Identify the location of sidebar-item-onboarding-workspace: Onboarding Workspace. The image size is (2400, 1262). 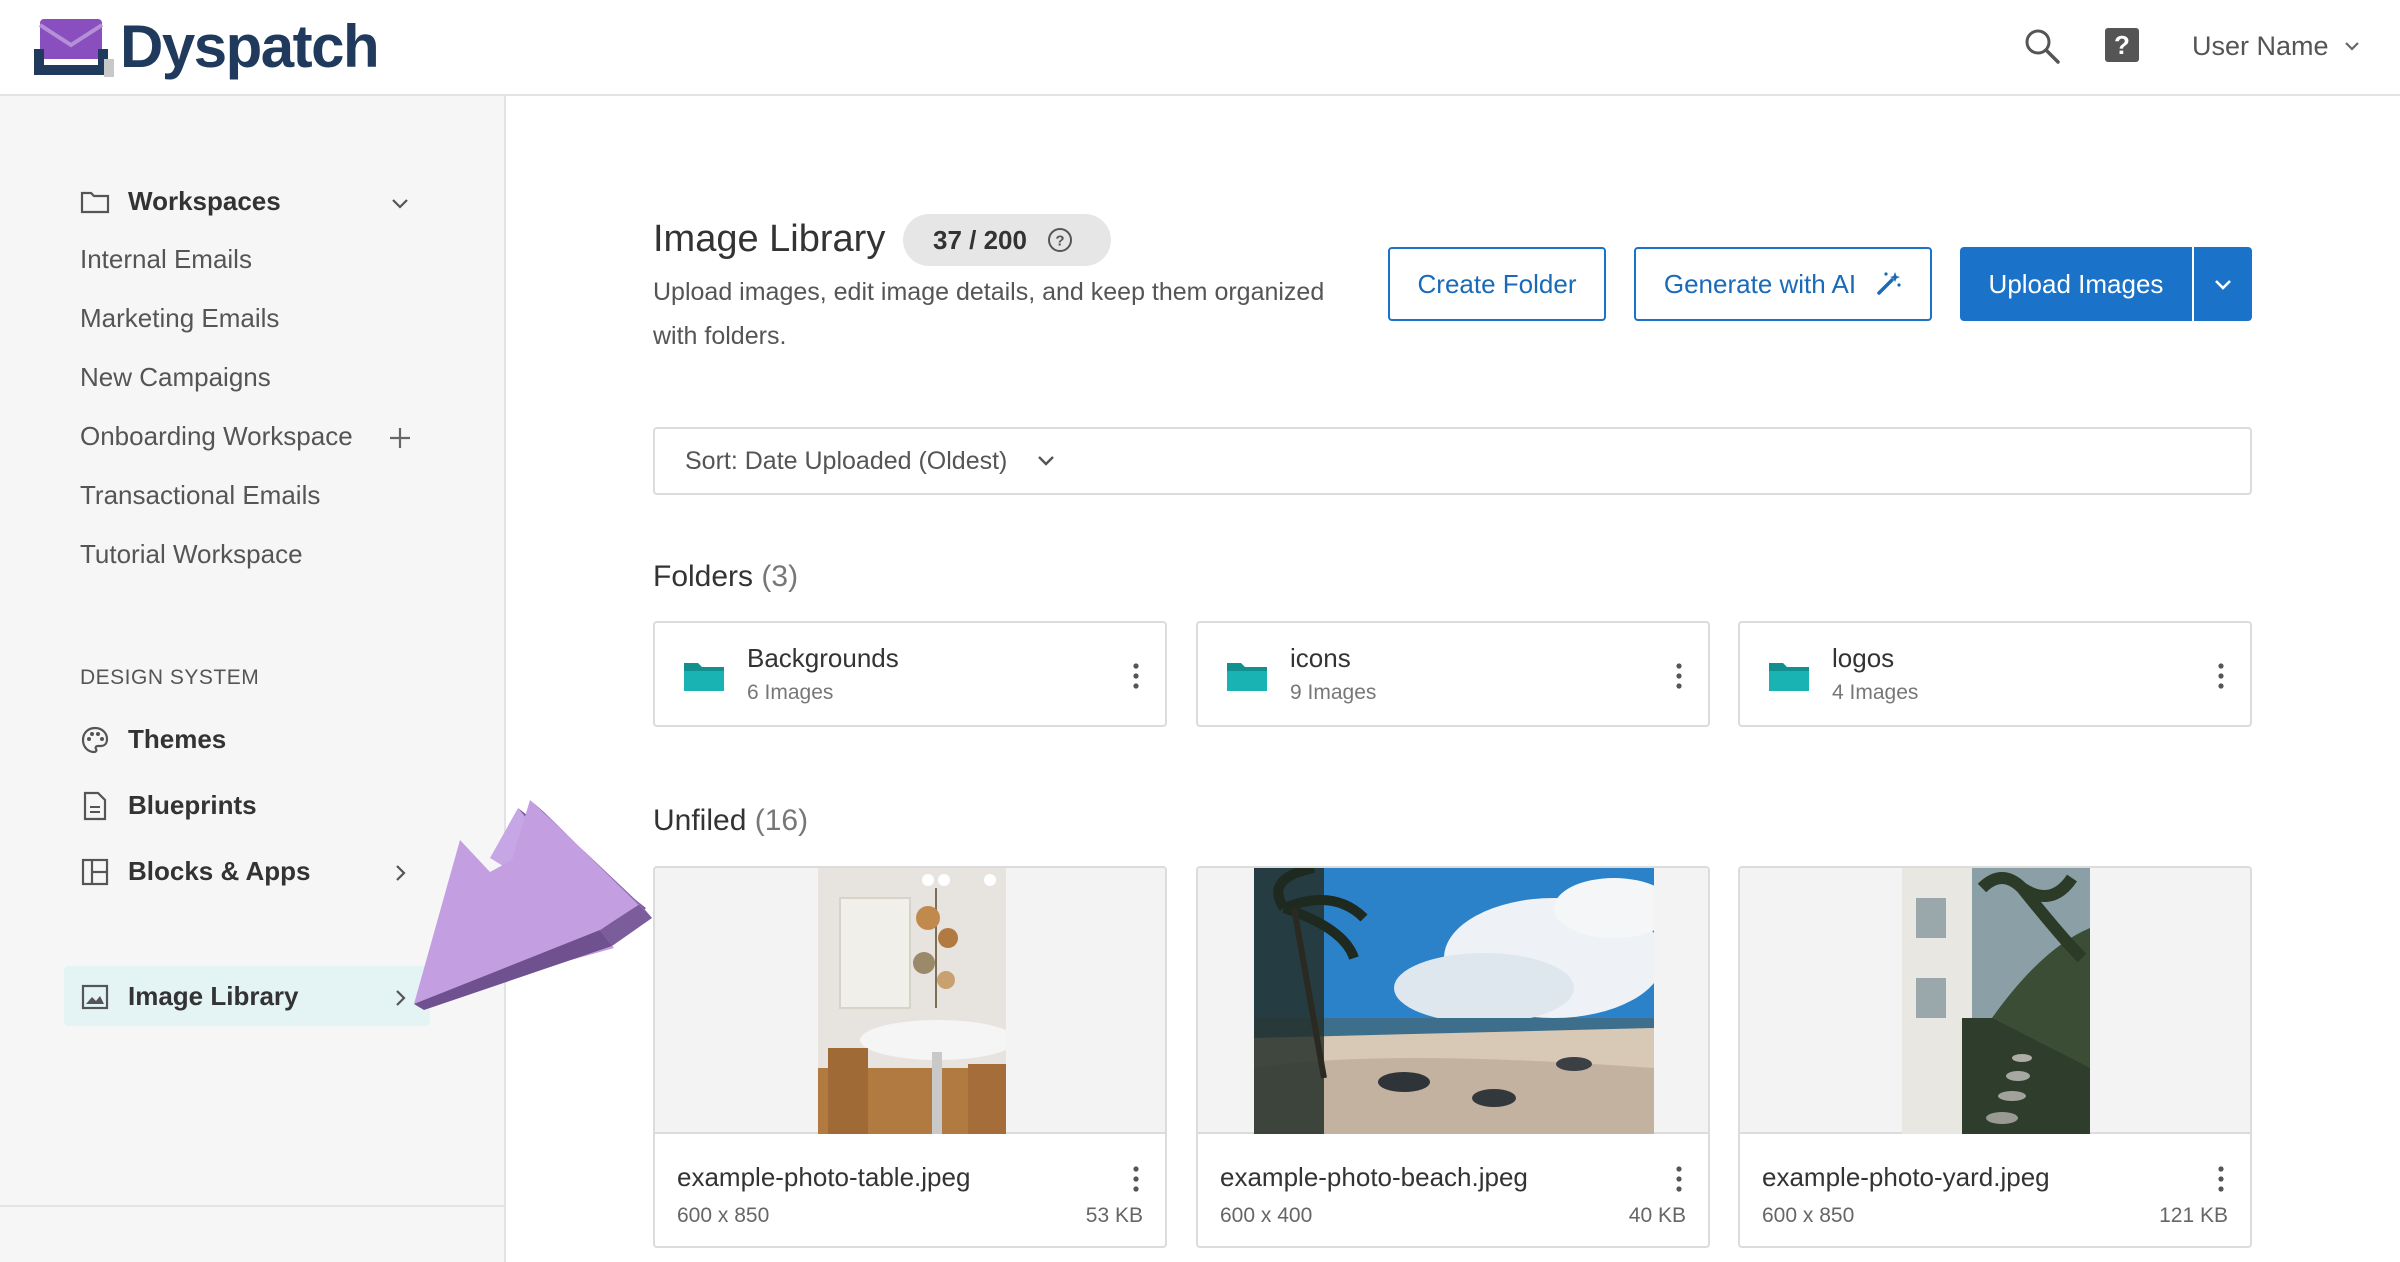
(216, 436).